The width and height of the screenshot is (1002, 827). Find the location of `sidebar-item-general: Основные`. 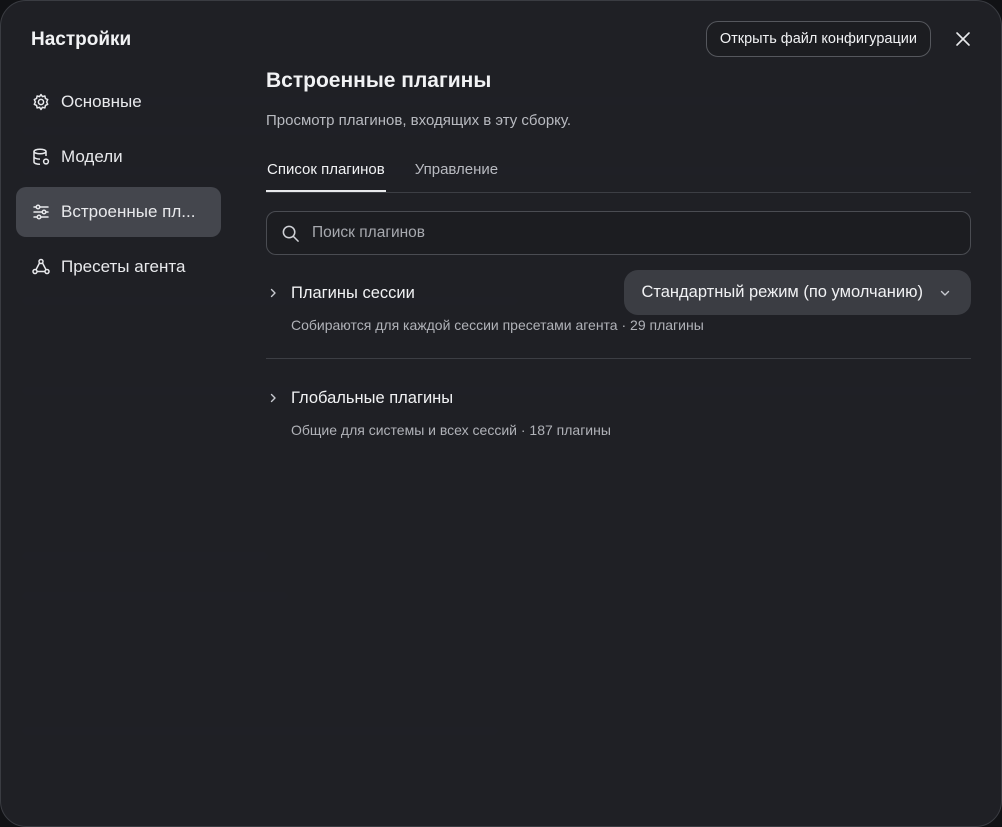

sidebar-item-general: Основные is located at coordinates (118, 102).